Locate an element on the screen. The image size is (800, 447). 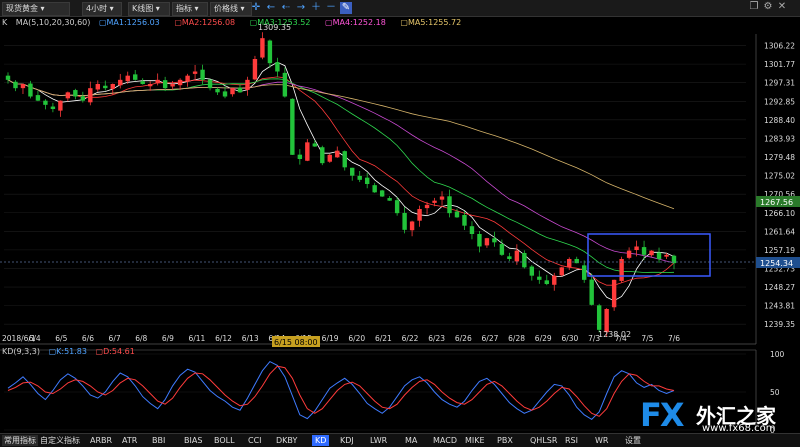
tab-8: DKBY is located at coordinates (286, 440).